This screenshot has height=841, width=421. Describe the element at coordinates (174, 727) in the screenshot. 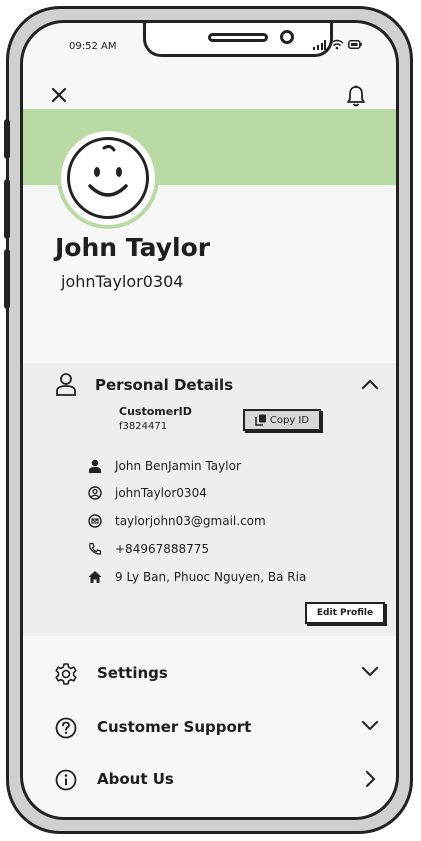

I see `menu-item-label: Customer Support` at that location.